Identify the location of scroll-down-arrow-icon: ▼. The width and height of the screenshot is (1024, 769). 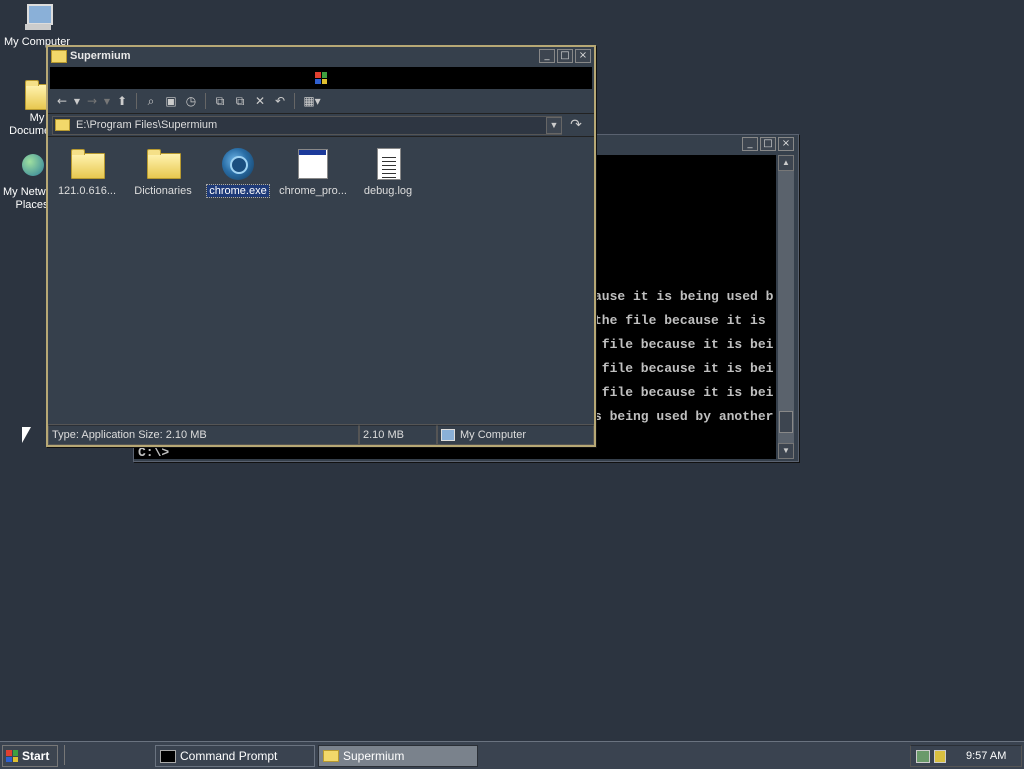
(786, 451).